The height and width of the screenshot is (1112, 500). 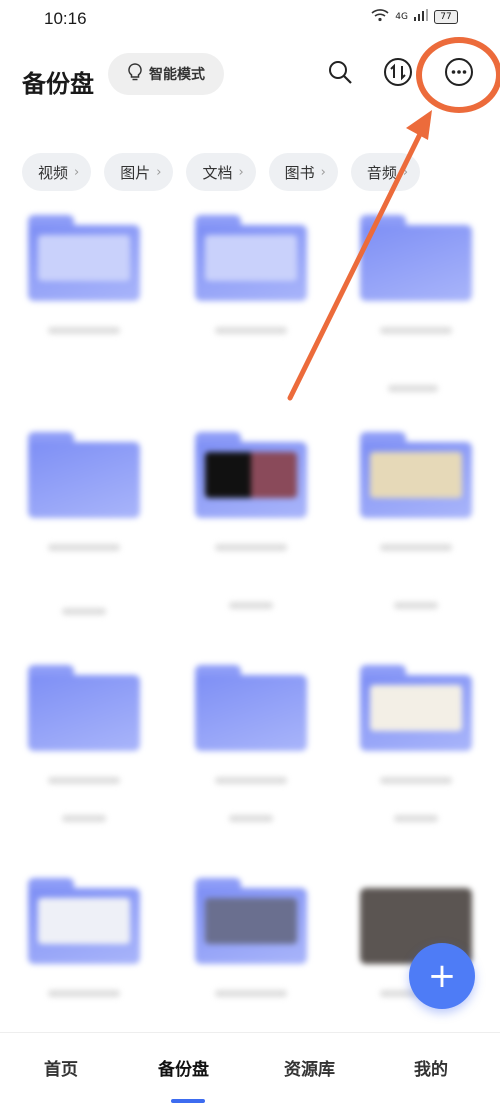 I want to click on chip-video: 视频 ›, so click(x=57, y=172).